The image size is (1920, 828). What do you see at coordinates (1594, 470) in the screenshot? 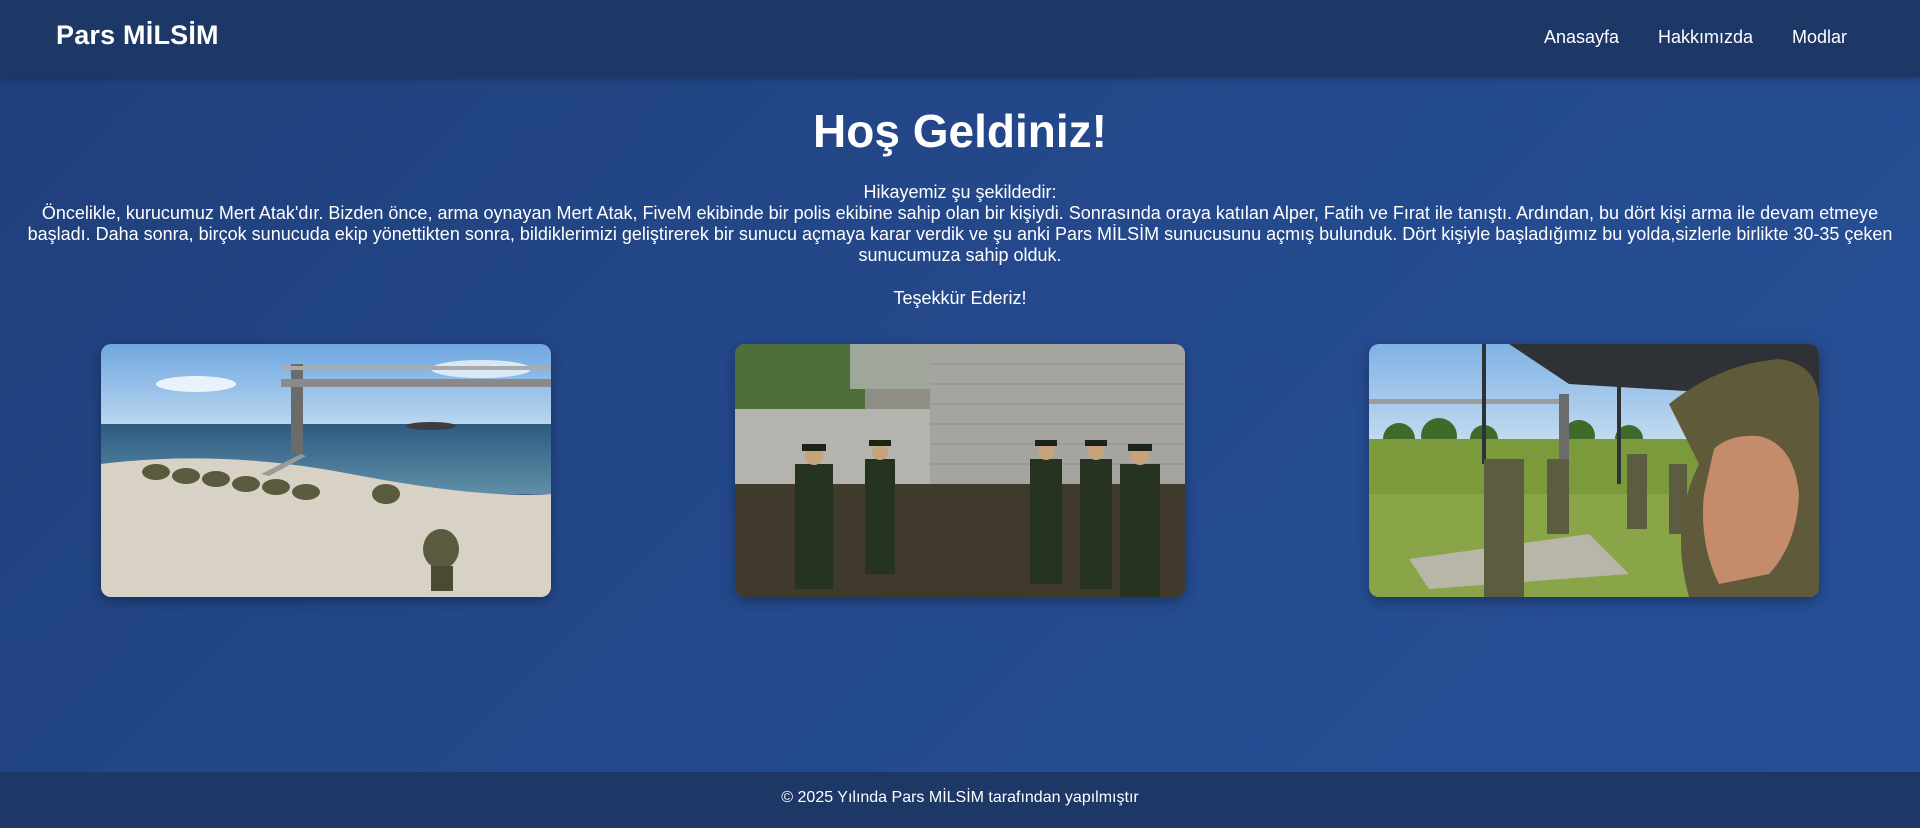
I see `shooting-range-photo` at bounding box center [1594, 470].